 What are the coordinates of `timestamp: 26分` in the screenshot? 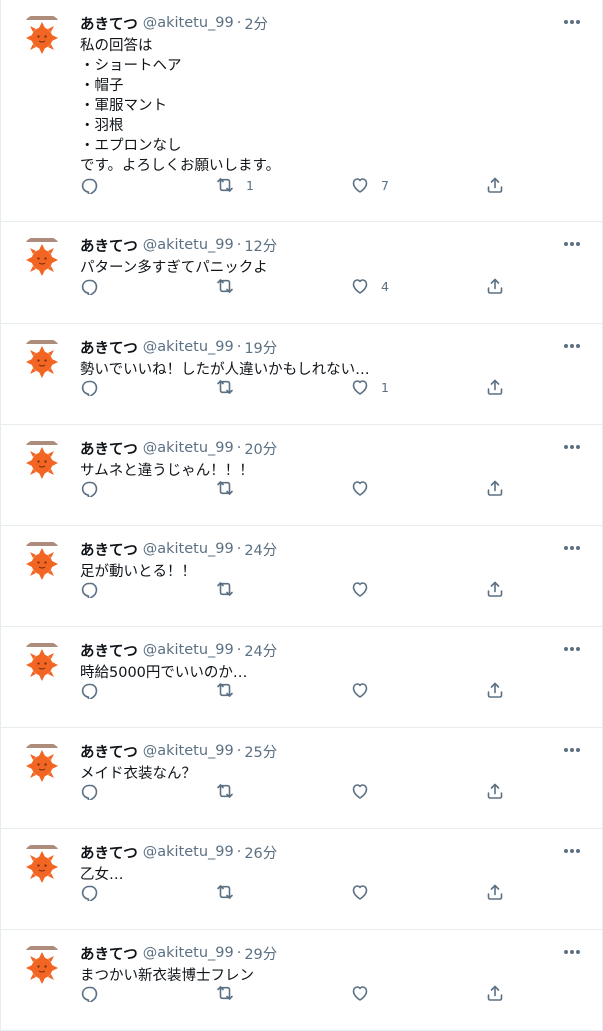 It's located at (260, 852).